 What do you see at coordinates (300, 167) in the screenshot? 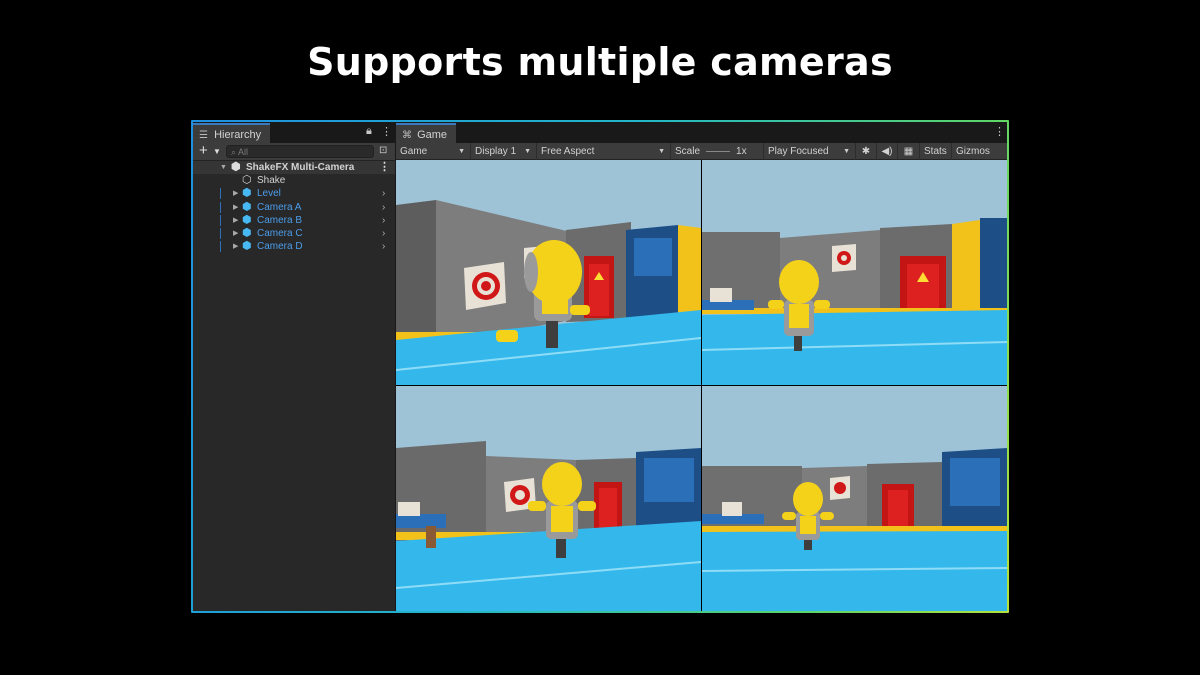
I see `scene-name: ShakeFX Multi-Camera` at bounding box center [300, 167].